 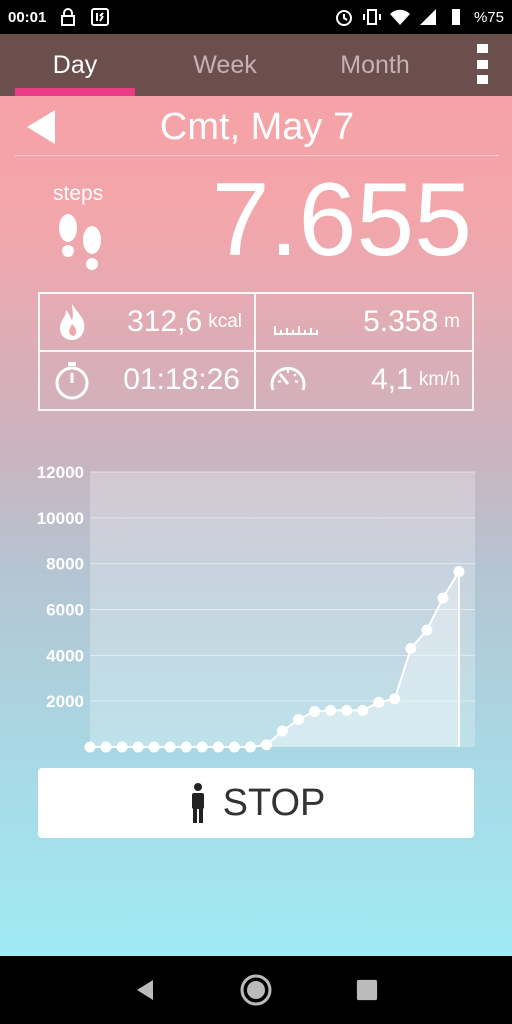 What do you see at coordinates (60, 472) in the screenshot?
I see `chart-y-tick-label: 12000` at bounding box center [60, 472].